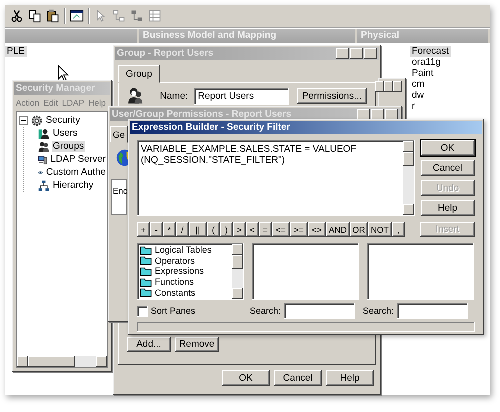 This screenshot has height=412, width=500. What do you see at coordinates (156, 229) in the screenshot?
I see `operator-button: -` at bounding box center [156, 229].